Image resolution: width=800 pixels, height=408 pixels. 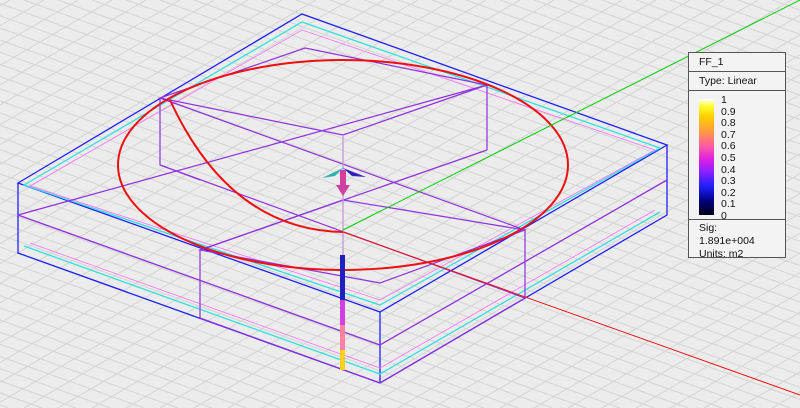 I want to click on colorbar-tick-label: 0.3, so click(x=728, y=181).